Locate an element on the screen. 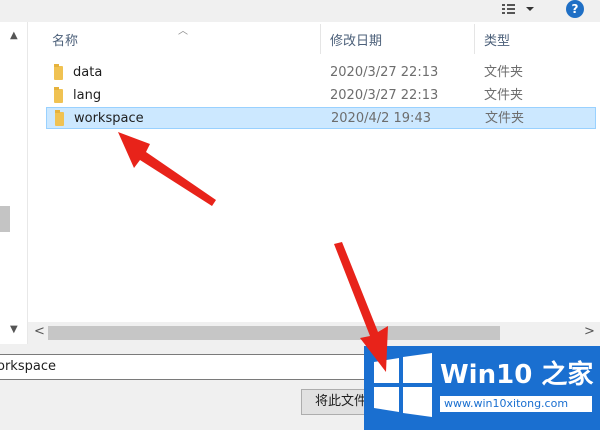  column-header-type: 类型 is located at coordinates (497, 42).